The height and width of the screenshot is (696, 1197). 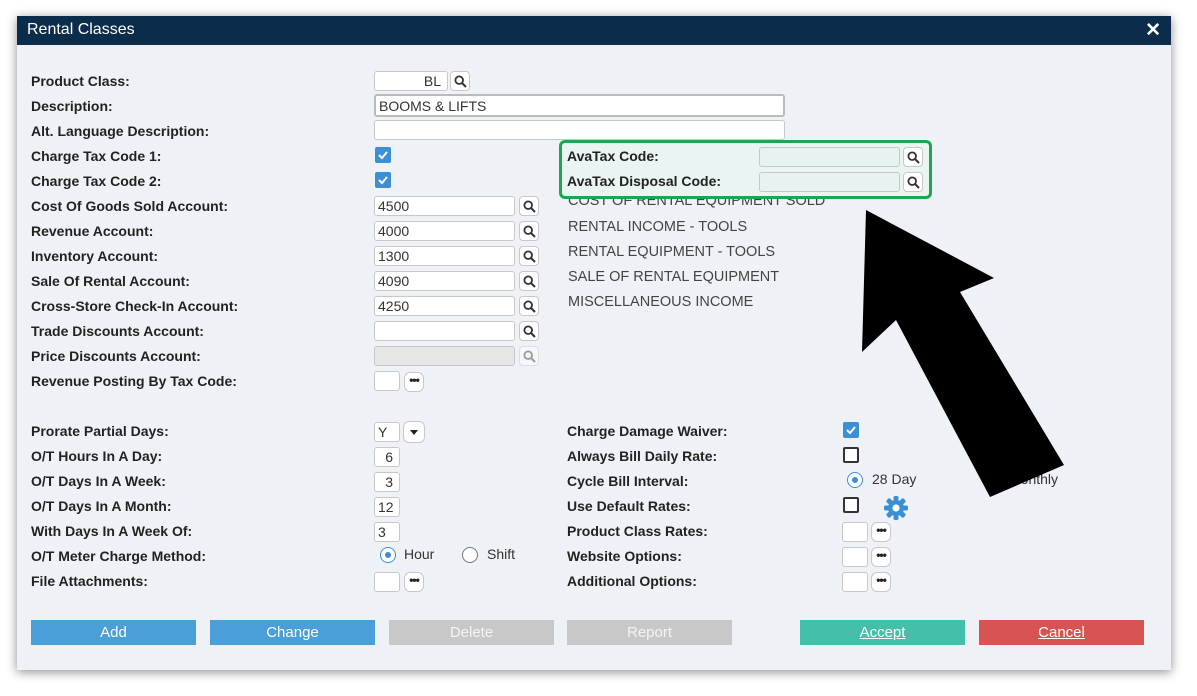 What do you see at coordinates (613, 156) in the screenshot?
I see `label-avatax-code: AvaTax Code:` at bounding box center [613, 156].